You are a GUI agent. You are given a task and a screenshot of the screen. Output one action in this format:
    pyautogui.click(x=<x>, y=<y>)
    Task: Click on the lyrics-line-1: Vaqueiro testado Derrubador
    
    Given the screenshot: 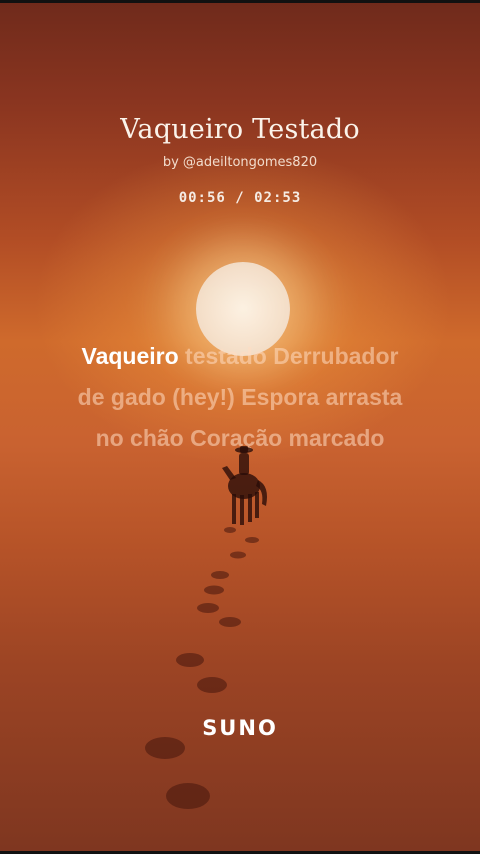 What is the action you would take?
    pyautogui.click(x=240, y=356)
    